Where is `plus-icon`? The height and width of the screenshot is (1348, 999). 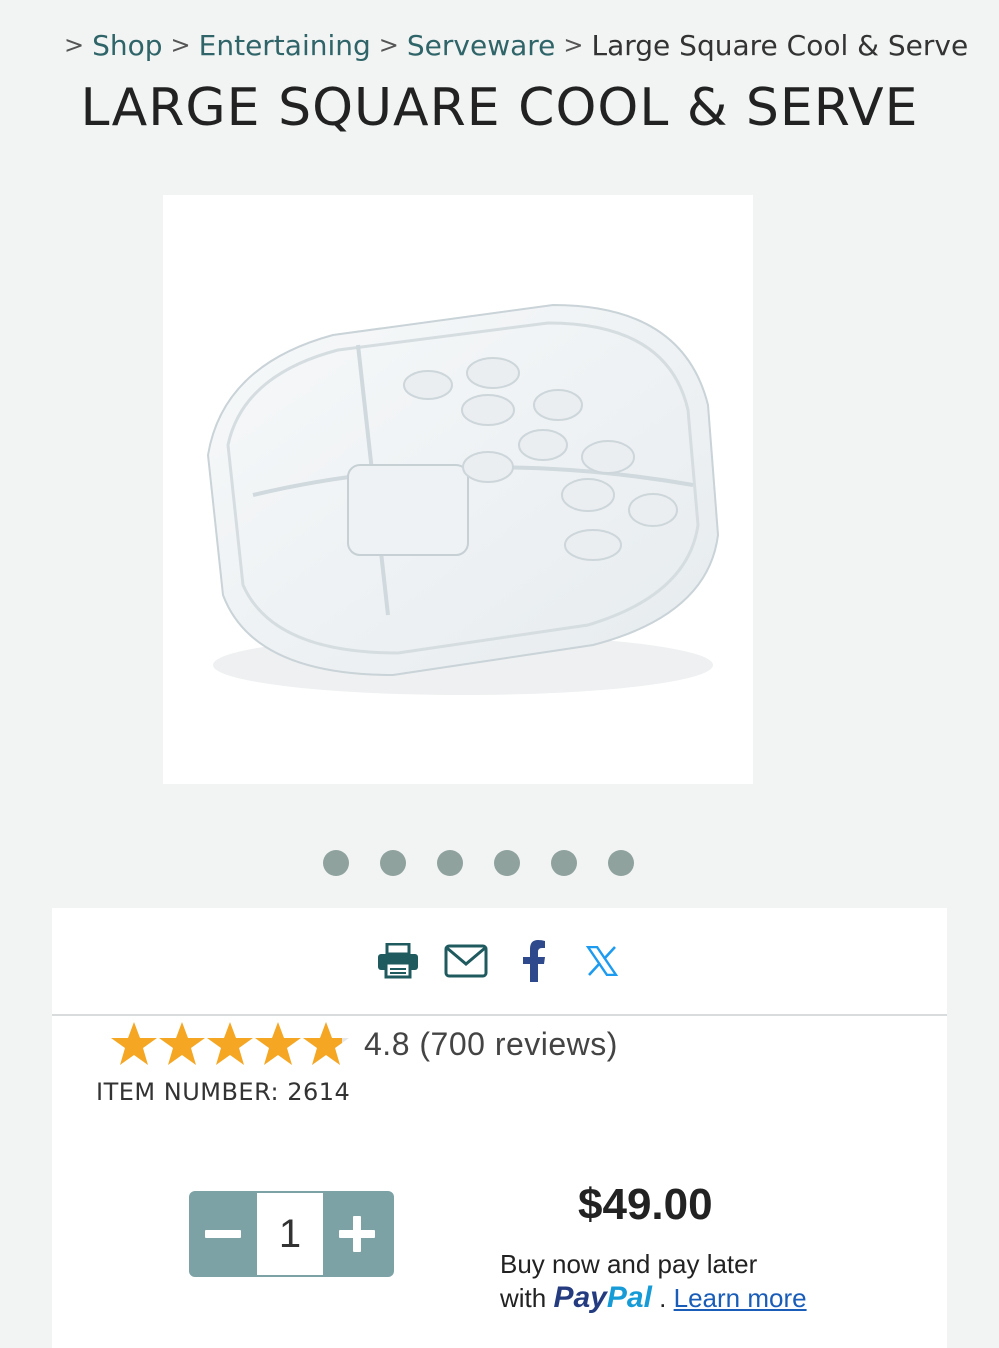
plus-icon is located at coordinates (357, 1234).